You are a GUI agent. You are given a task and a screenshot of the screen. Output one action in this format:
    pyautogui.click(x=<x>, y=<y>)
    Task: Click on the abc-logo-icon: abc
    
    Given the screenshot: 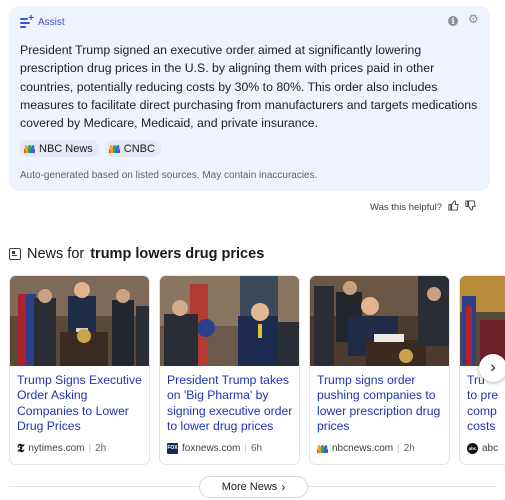 What is the action you would take?
    pyautogui.click(x=472, y=448)
    